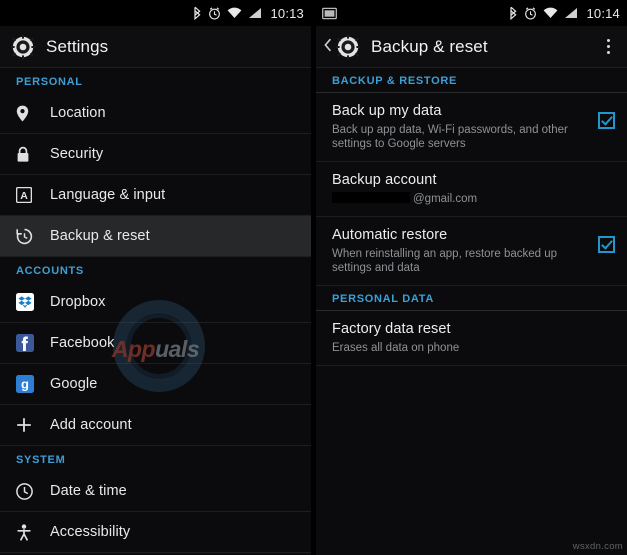  I want to click on status-bar-system-icons: 10:13, so click(248, 13).